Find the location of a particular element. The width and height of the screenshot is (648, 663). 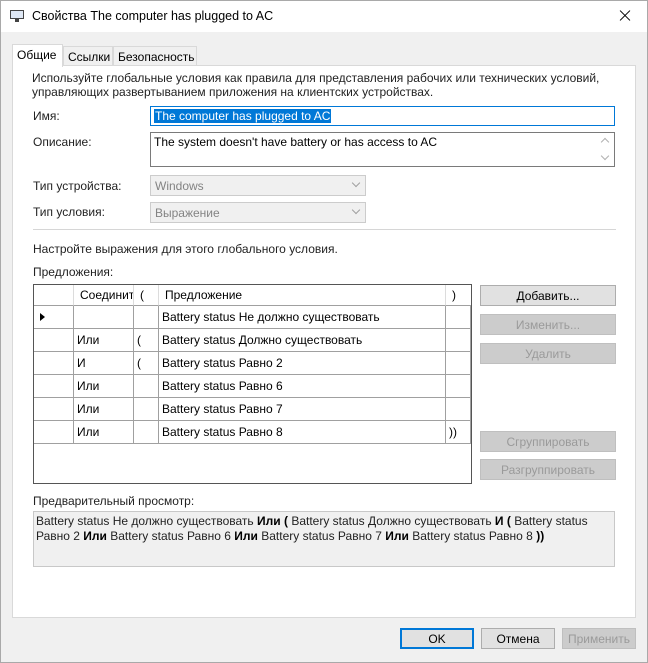

apply-button: Применить is located at coordinates (599, 638).